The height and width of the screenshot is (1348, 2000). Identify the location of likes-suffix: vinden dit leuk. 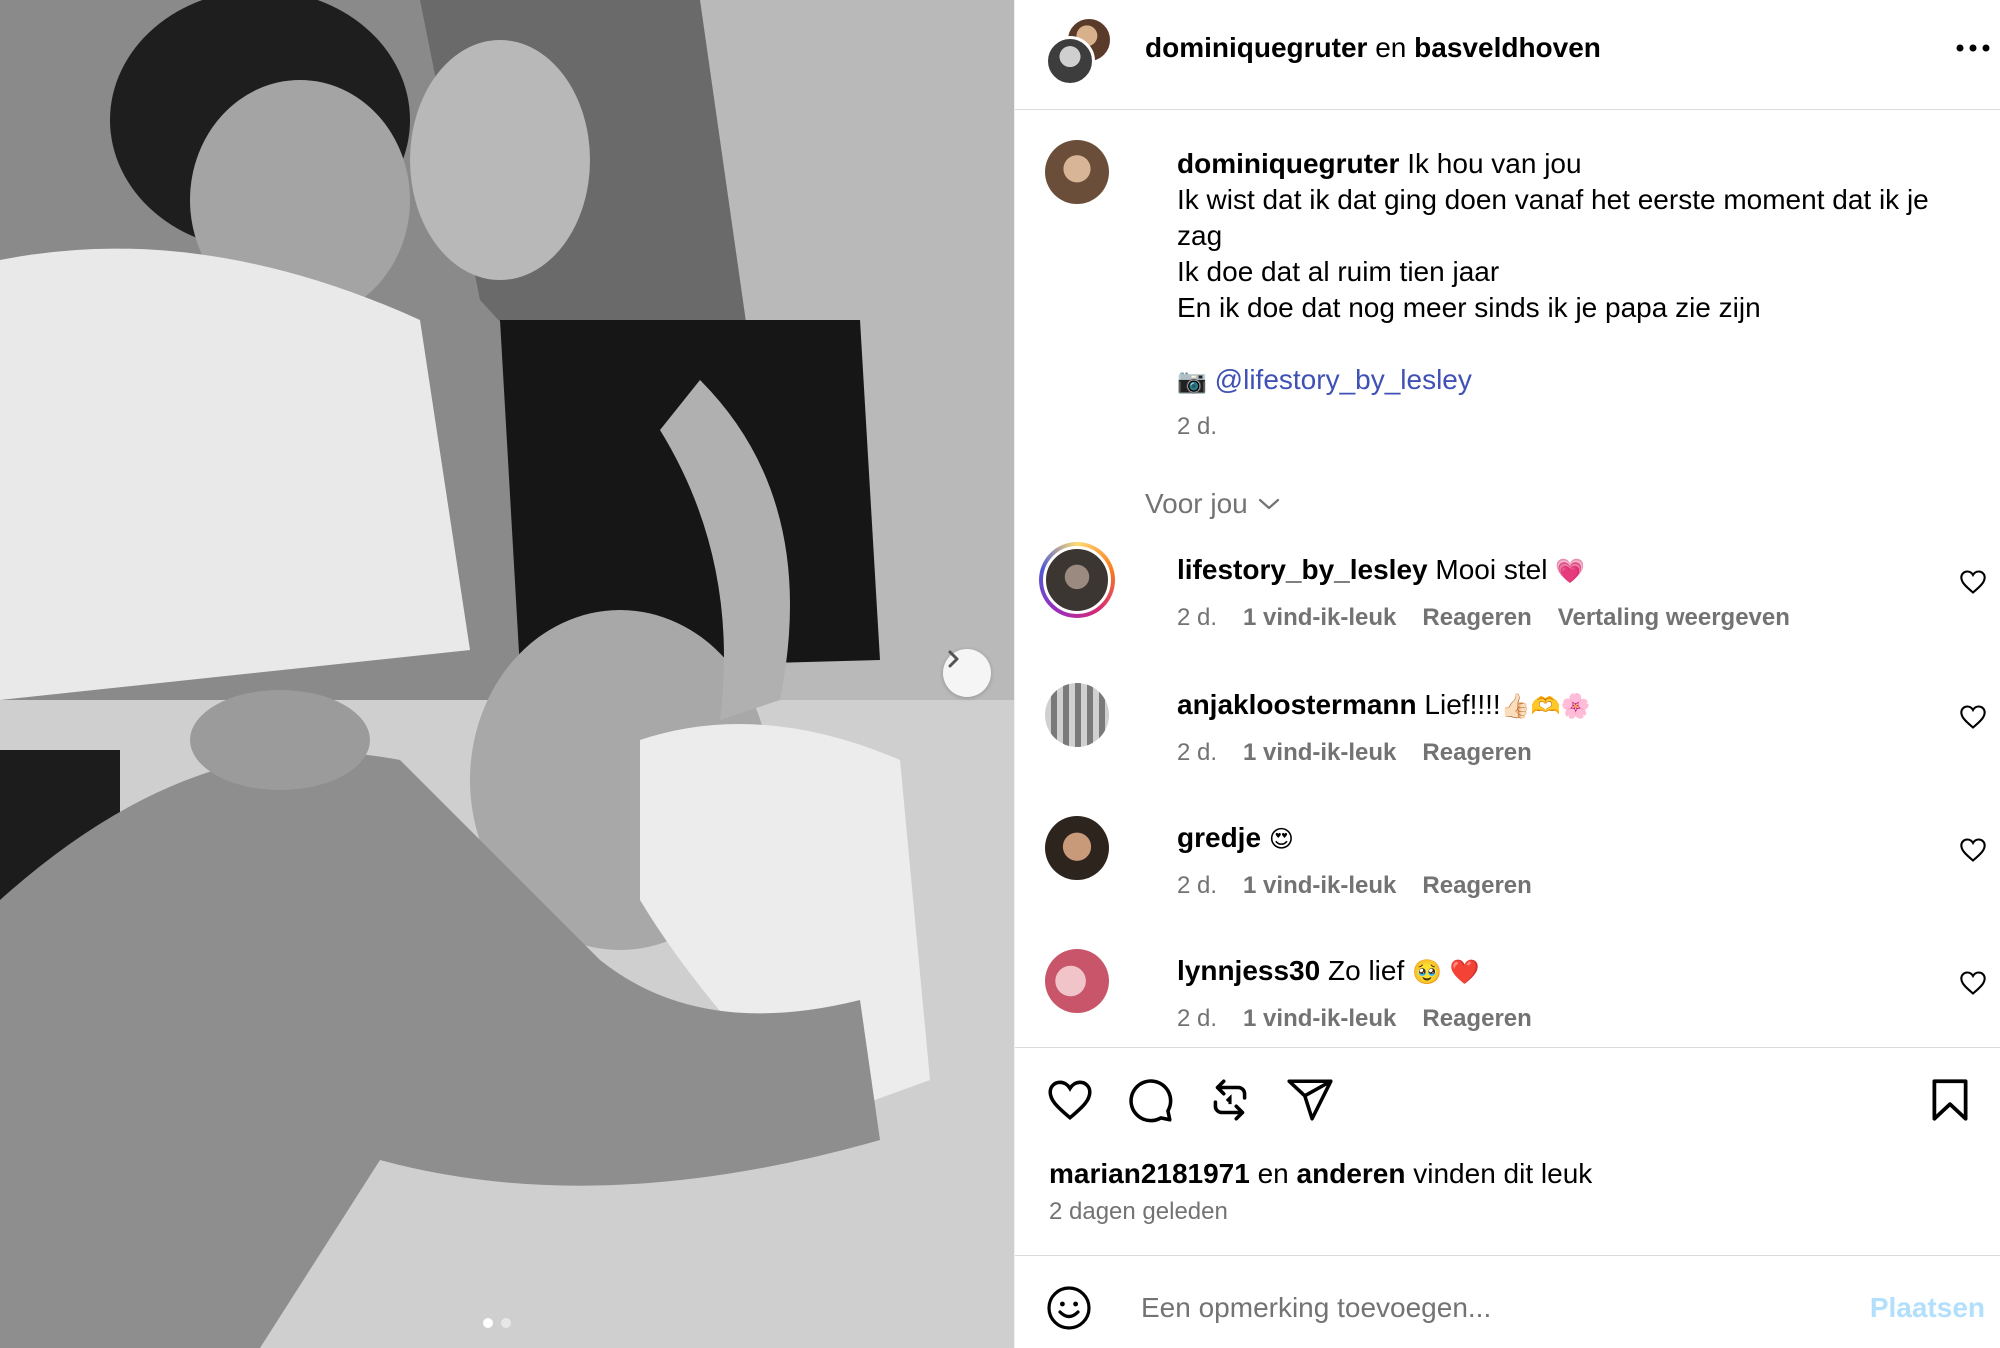
(1503, 1173).